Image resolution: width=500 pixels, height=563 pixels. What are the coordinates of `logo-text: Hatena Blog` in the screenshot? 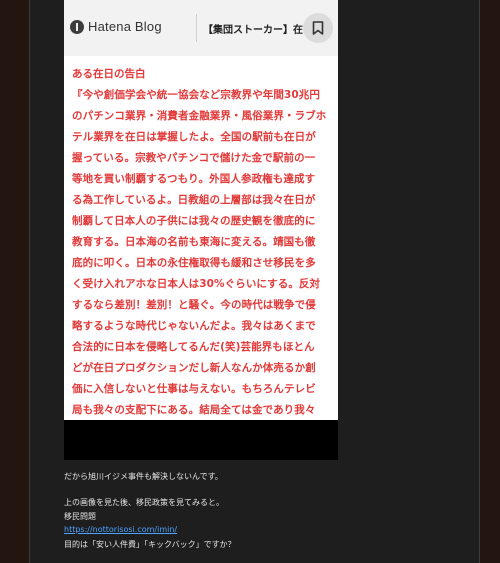 It's located at (125, 26).